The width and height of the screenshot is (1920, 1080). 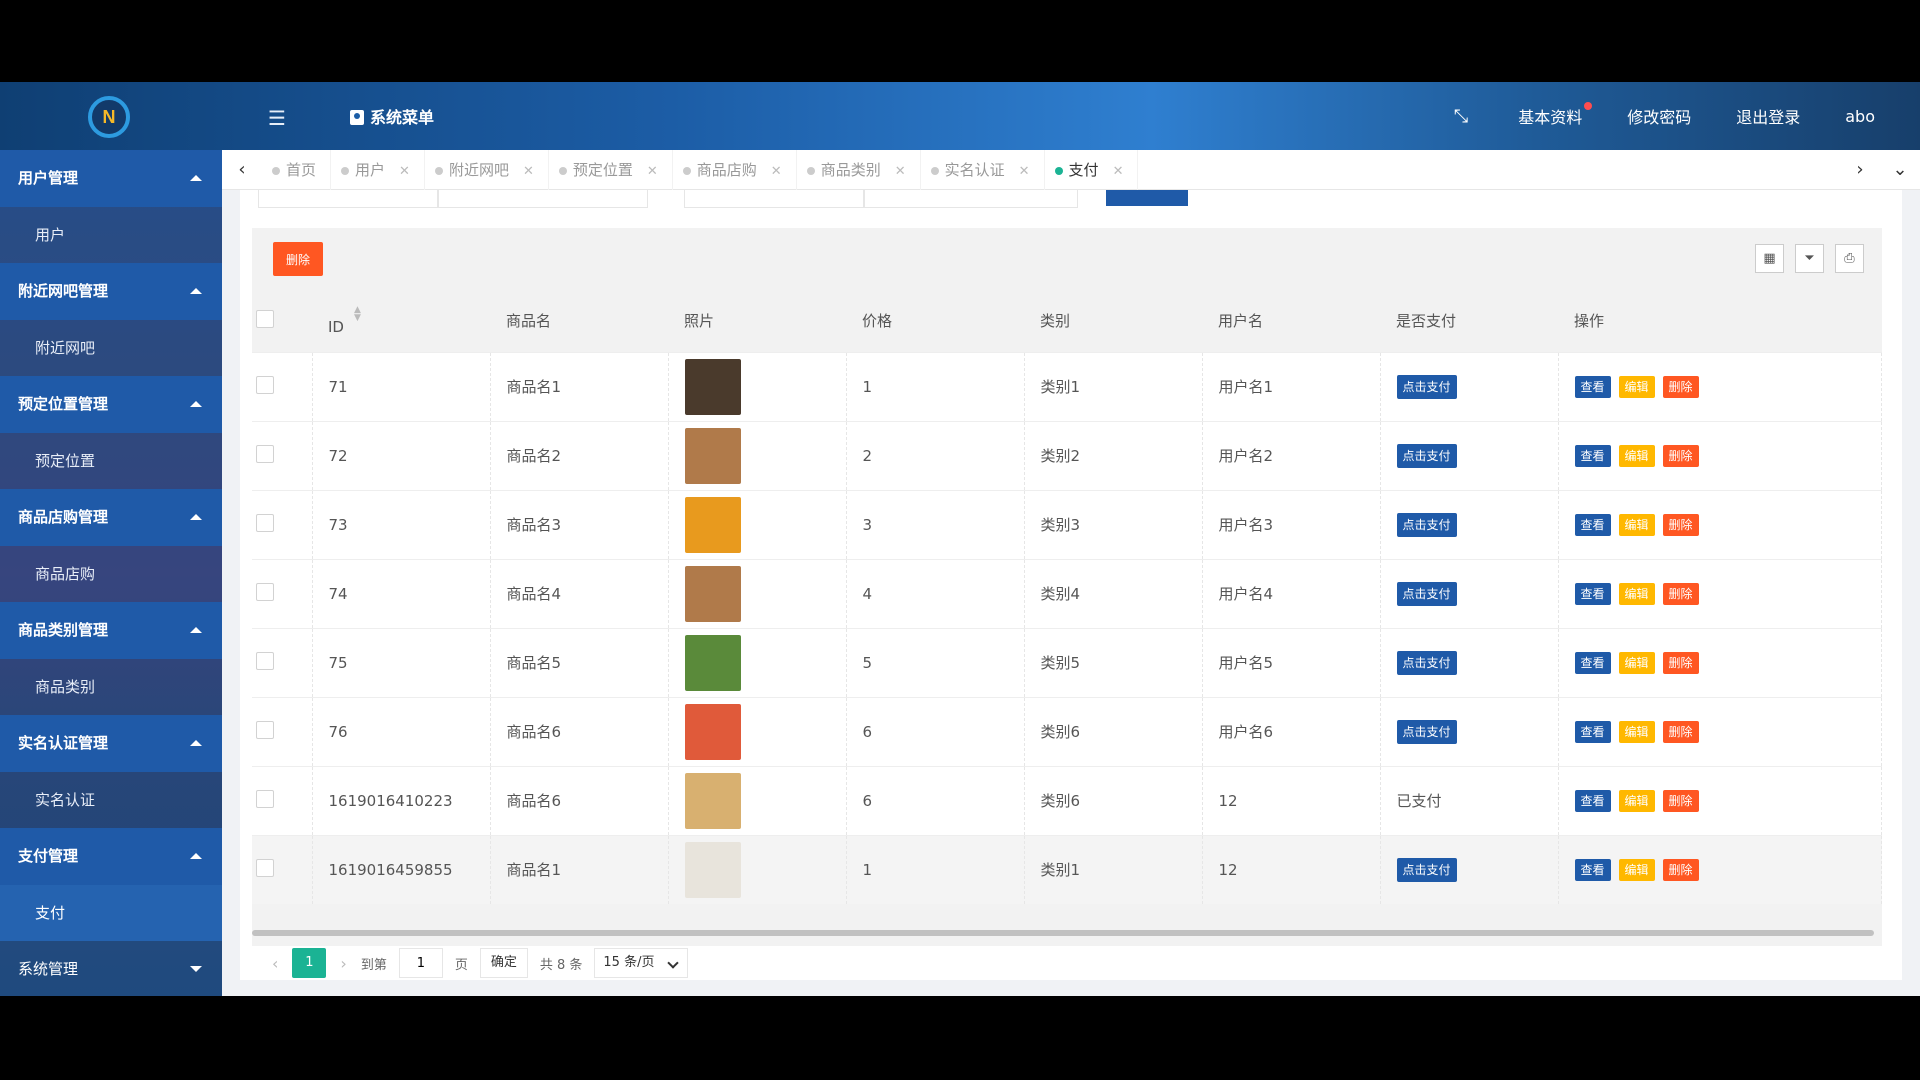 I want to click on sidebar-item: 商品店购, so click(x=111, y=574).